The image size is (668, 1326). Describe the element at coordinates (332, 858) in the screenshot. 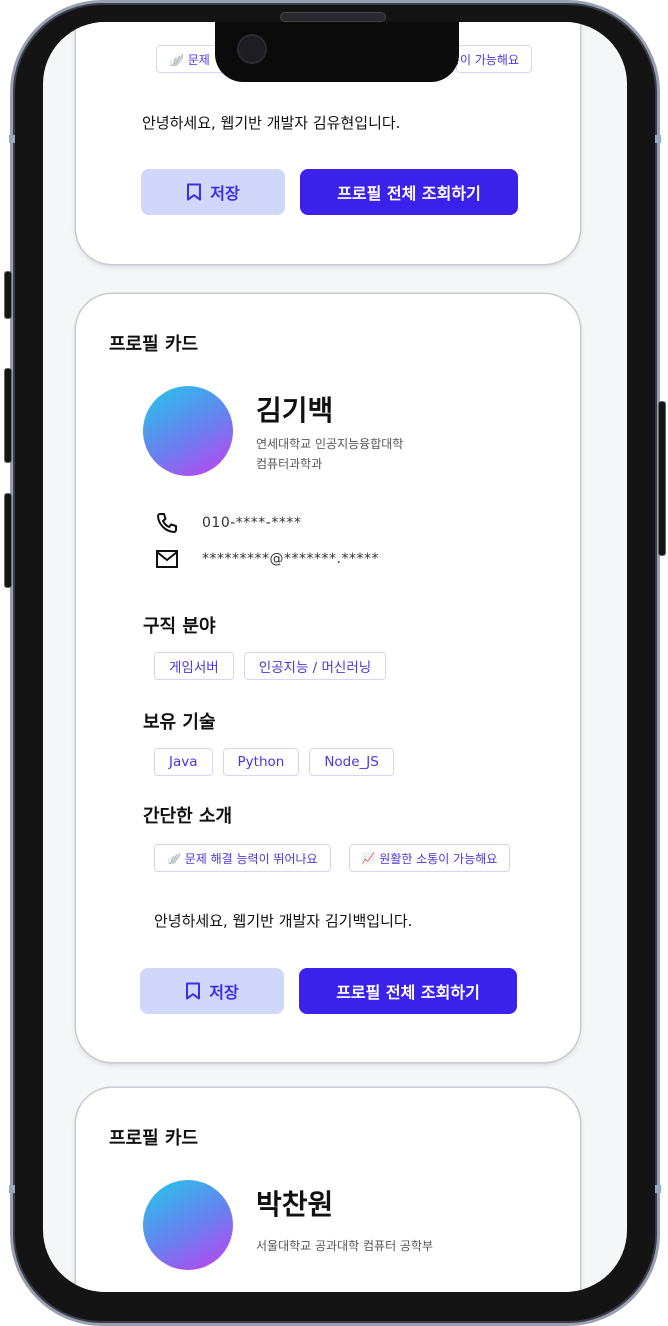

I see `intro-tags: 🪽 문제 해결 능력이 뛰어나요 📈 원활한 소통이 가능해요` at that location.